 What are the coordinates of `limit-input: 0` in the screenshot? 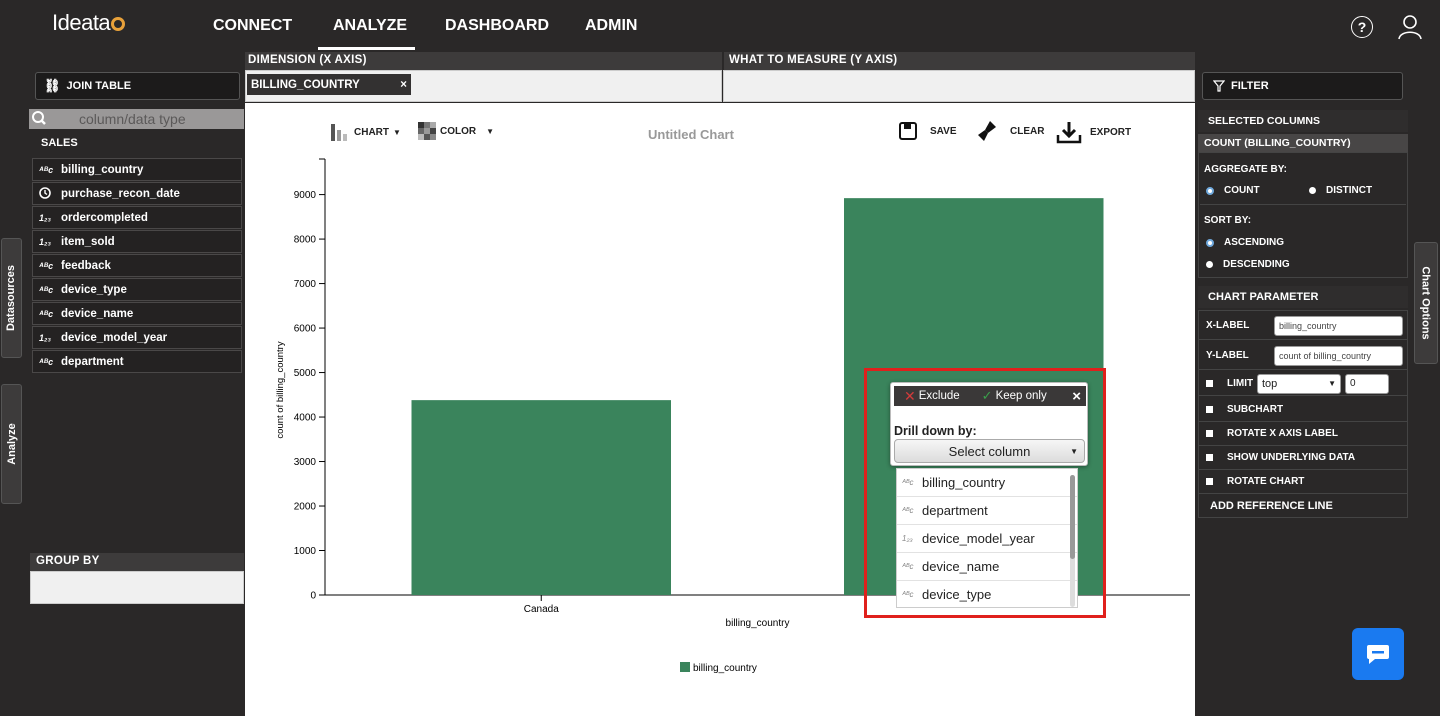 It's located at (1367, 383).